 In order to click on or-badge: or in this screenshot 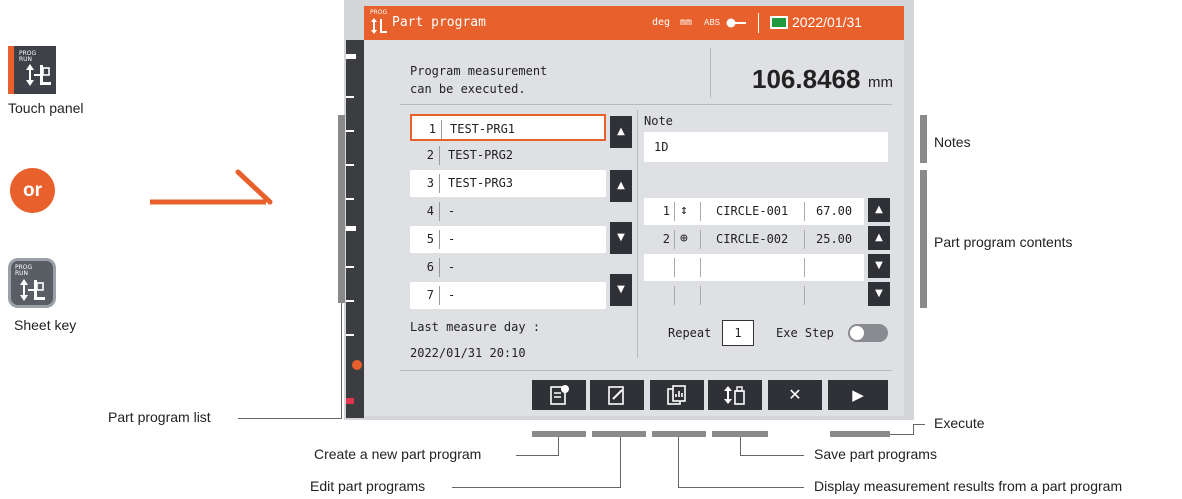, I will do `click(32, 190)`.